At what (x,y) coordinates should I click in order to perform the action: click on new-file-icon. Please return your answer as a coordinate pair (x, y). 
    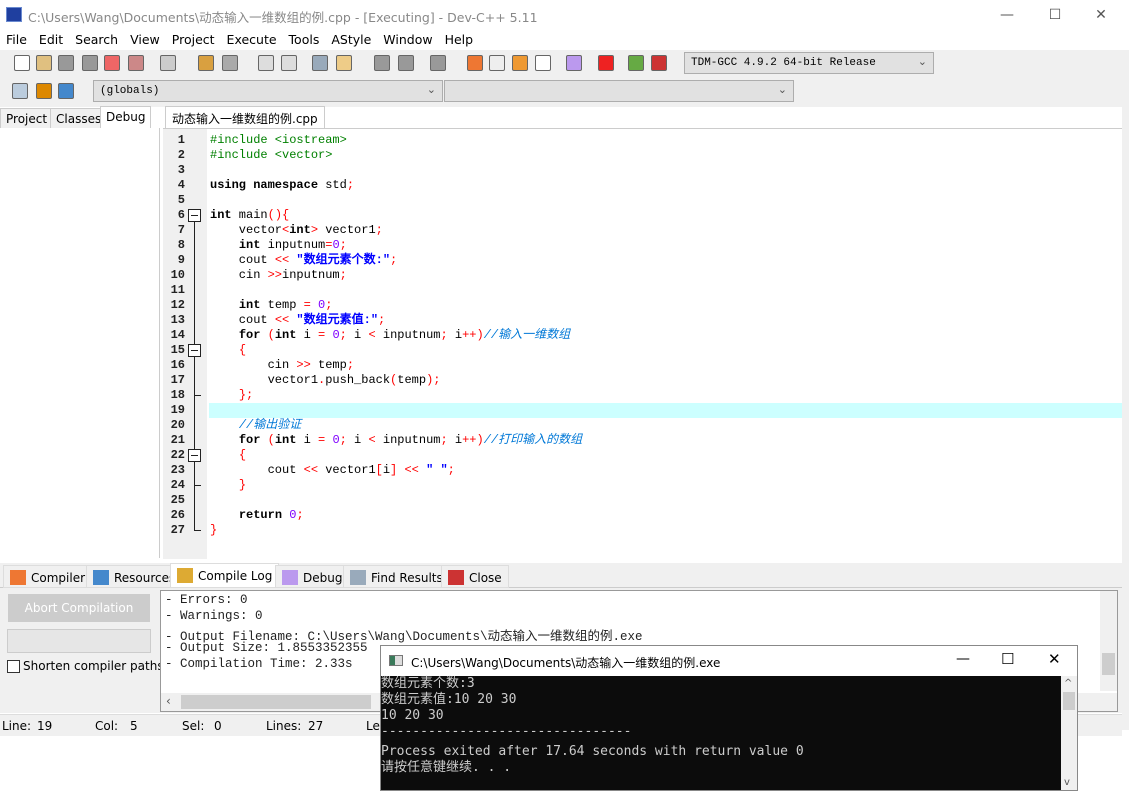
    Looking at the image, I should click on (22, 63).